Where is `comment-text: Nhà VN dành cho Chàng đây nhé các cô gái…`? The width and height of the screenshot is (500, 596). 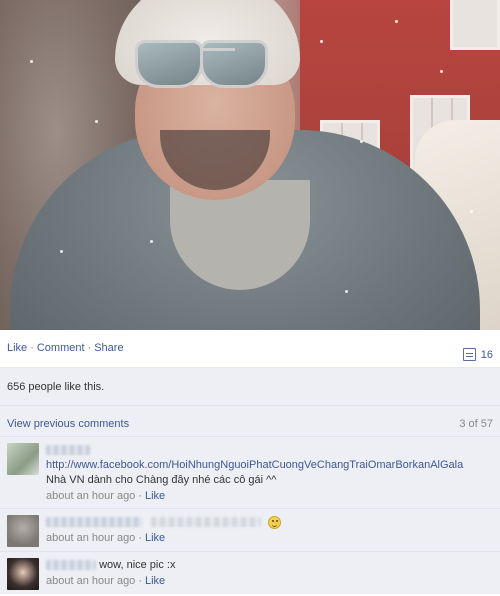
comment-text: Nhà VN dành cho Chàng đây nhé các cô gái… is located at coordinates (161, 480).